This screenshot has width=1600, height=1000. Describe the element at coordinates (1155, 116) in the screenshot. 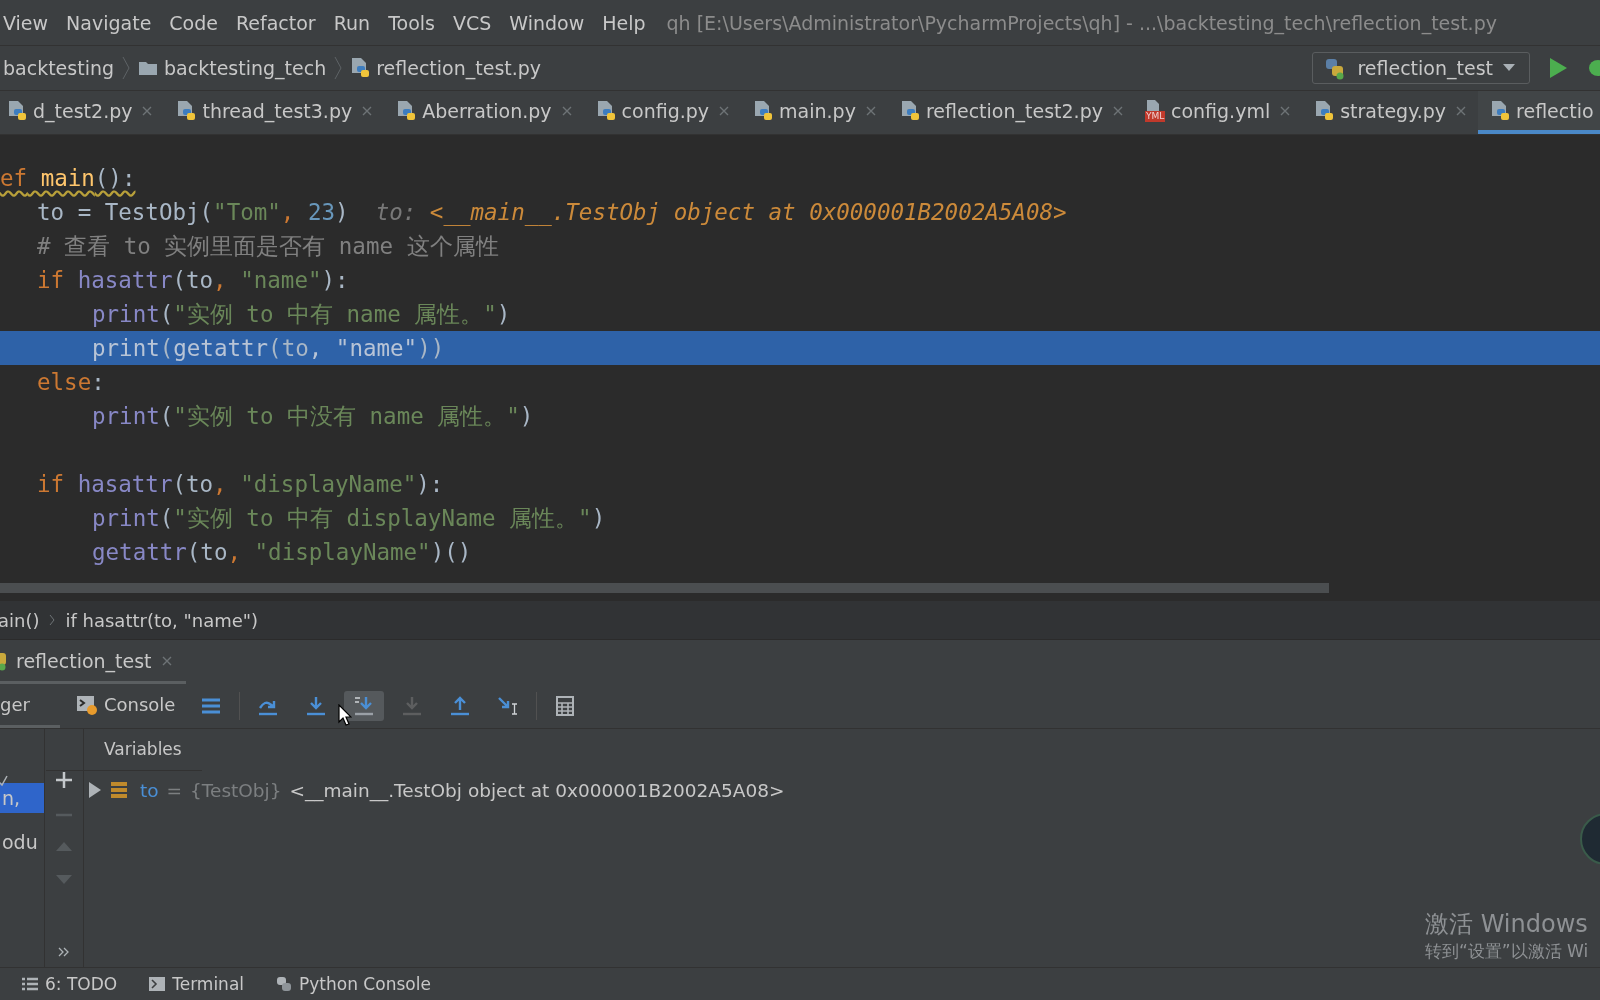

I see `file-type-badge: YML` at that location.